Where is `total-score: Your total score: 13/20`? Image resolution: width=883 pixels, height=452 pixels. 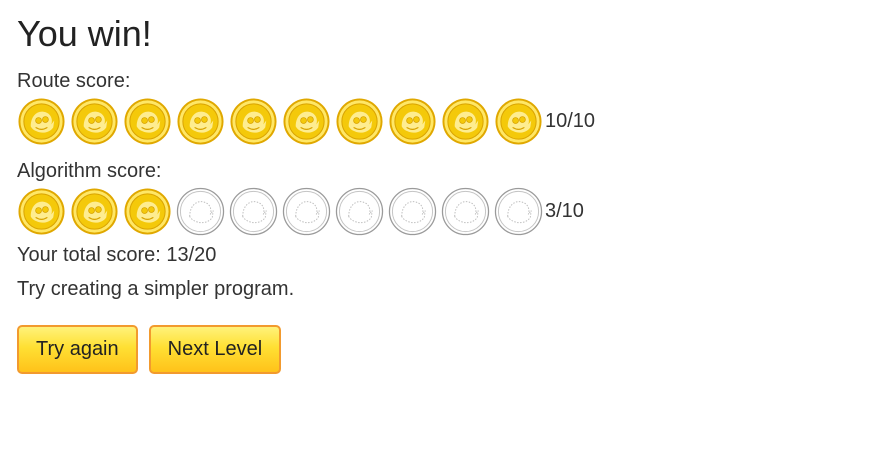
total-score: Your total score: 13/20 is located at coordinates (117, 255).